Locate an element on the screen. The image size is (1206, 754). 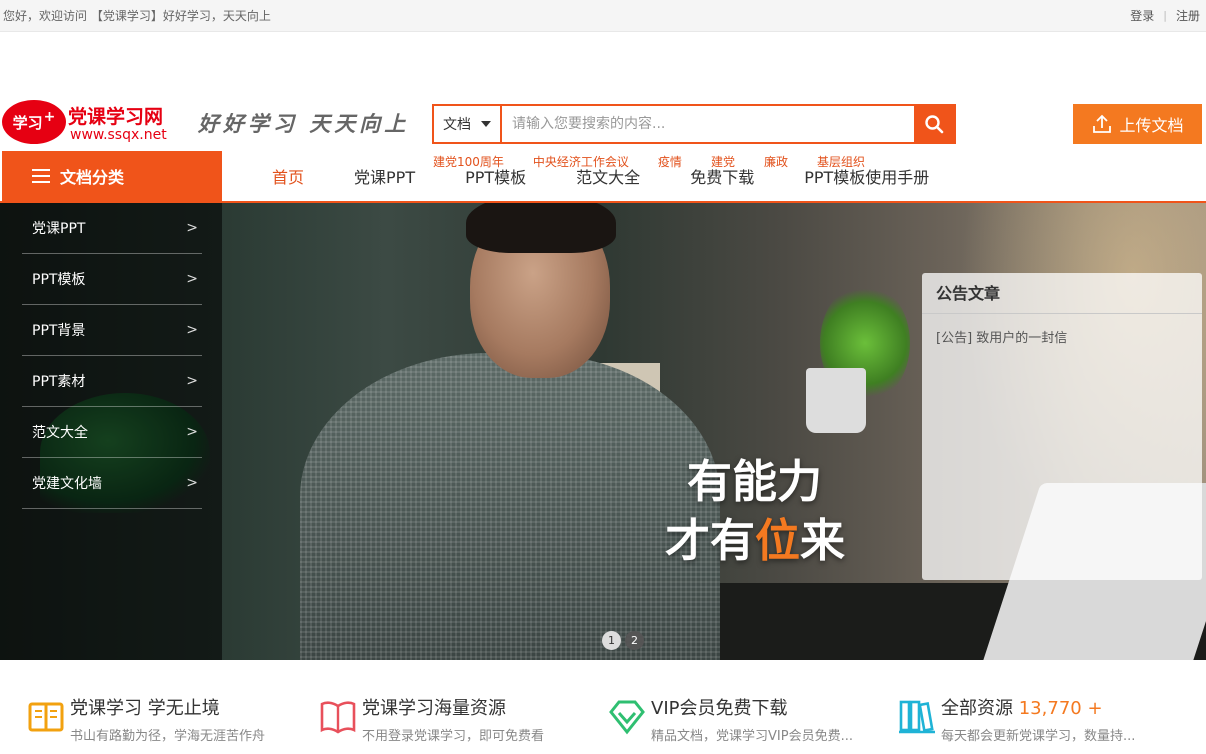
nav-link-home: 首页 is located at coordinates (288, 176).